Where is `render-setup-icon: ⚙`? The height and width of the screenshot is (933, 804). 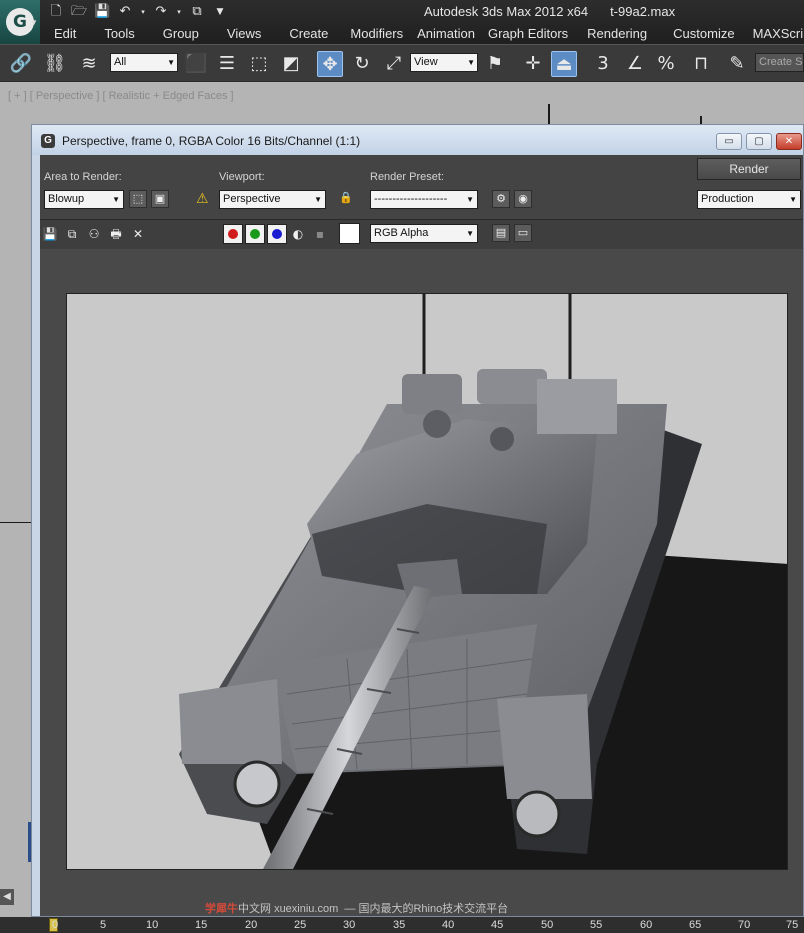 render-setup-icon: ⚙ is located at coordinates (501, 199).